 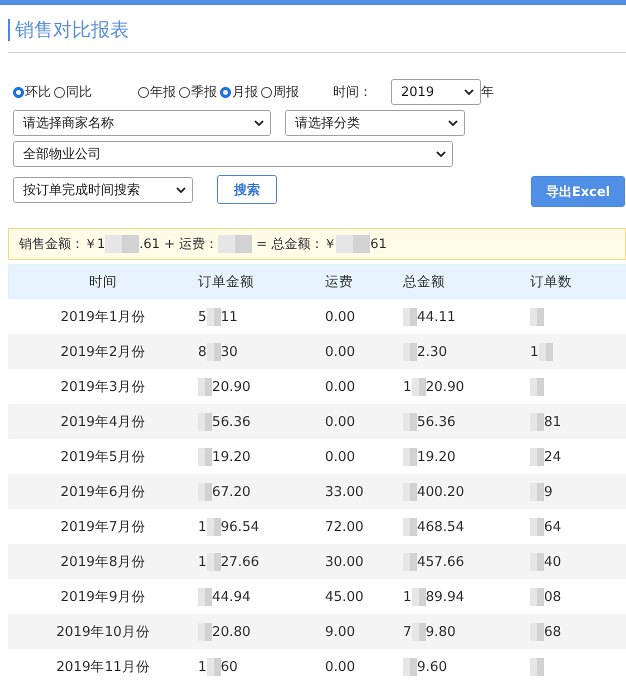 I want to click on table-cell-text: 2019年9月份, so click(x=103, y=597).